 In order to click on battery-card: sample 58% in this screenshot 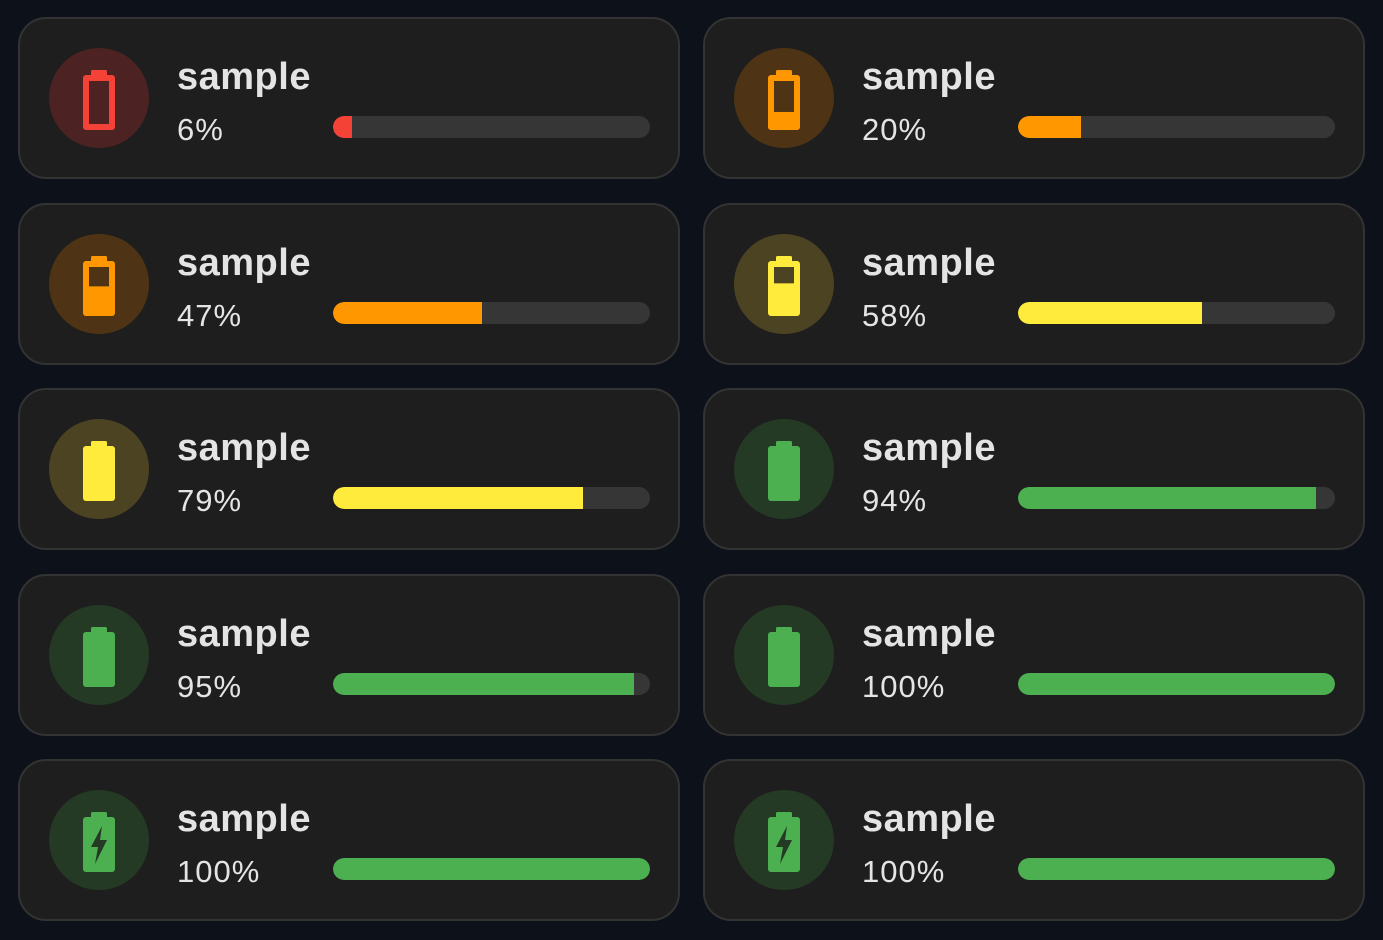, I will do `click(1034, 283)`.